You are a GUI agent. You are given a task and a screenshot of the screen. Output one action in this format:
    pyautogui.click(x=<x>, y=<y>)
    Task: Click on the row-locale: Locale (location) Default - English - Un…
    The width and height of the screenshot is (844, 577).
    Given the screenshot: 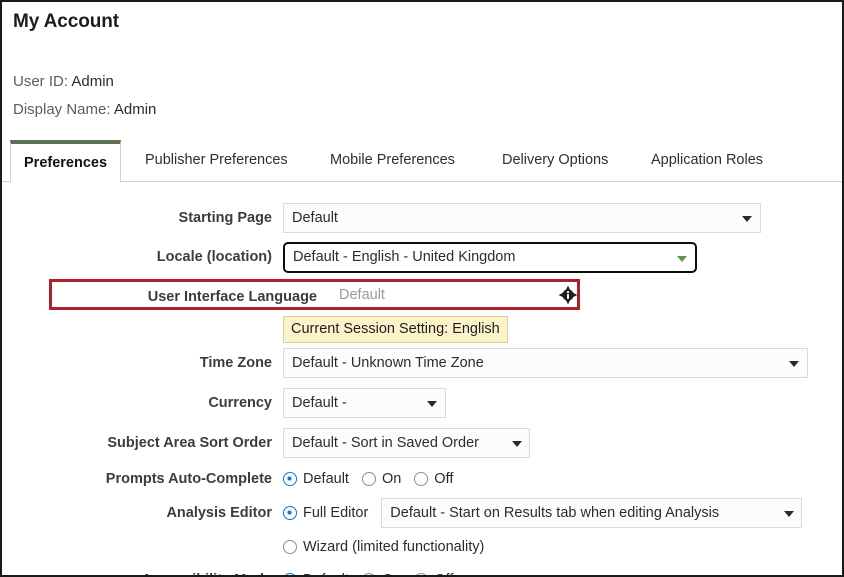 What is the action you would take?
    pyautogui.click(x=422, y=257)
    